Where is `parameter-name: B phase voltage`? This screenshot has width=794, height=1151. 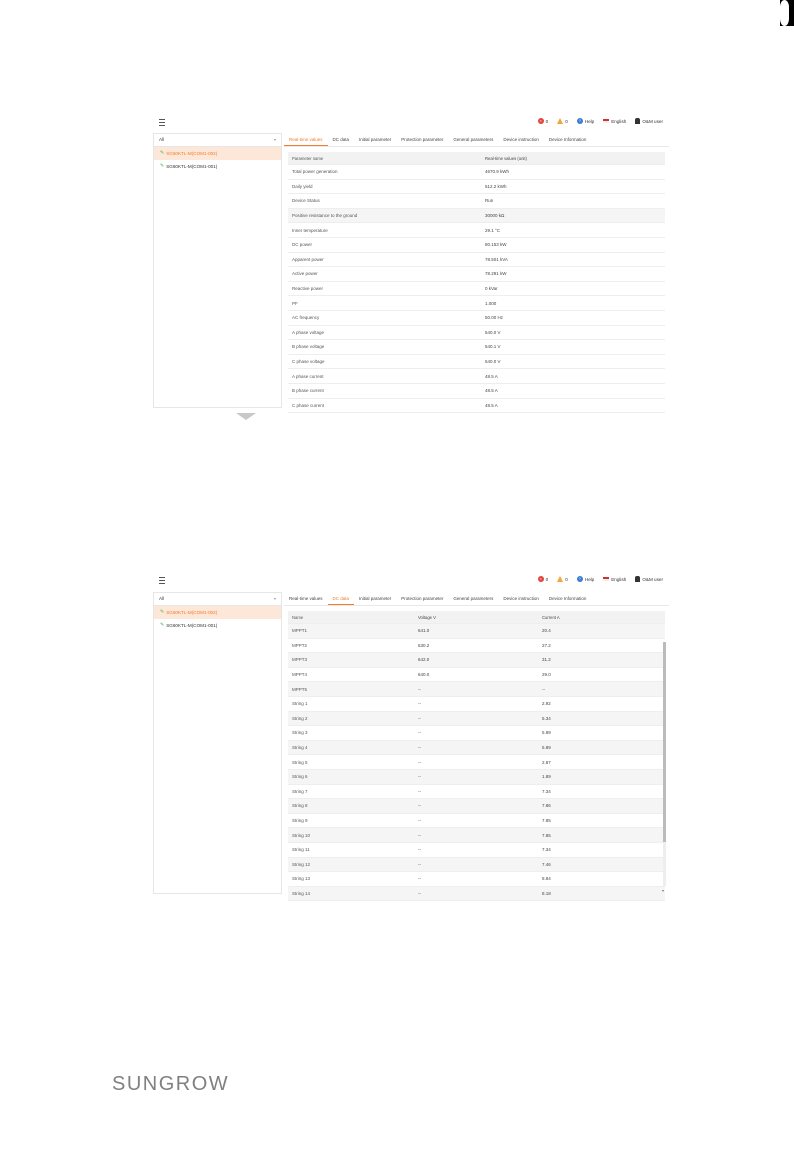
parameter-name: B phase voltage is located at coordinates (308, 347).